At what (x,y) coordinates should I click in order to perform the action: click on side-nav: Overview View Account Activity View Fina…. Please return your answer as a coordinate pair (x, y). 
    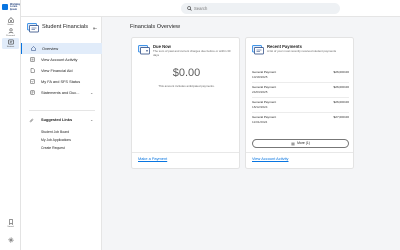
    Looking at the image, I should click on (61, 70).